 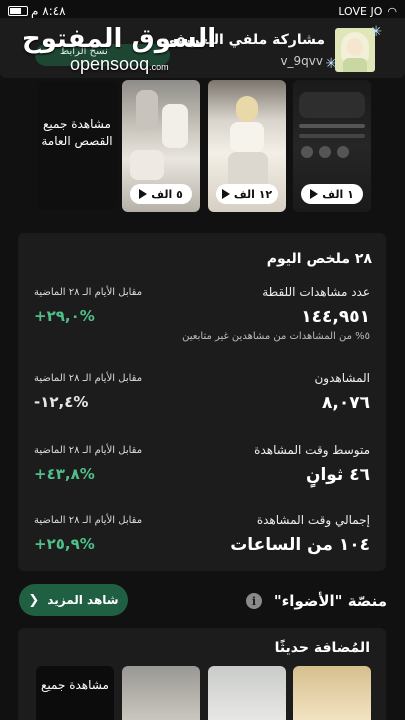 What do you see at coordinates (61, 402) in the screenshot?
I see `compare-change: -١٢,٤%` at bounding box center [61, 402].